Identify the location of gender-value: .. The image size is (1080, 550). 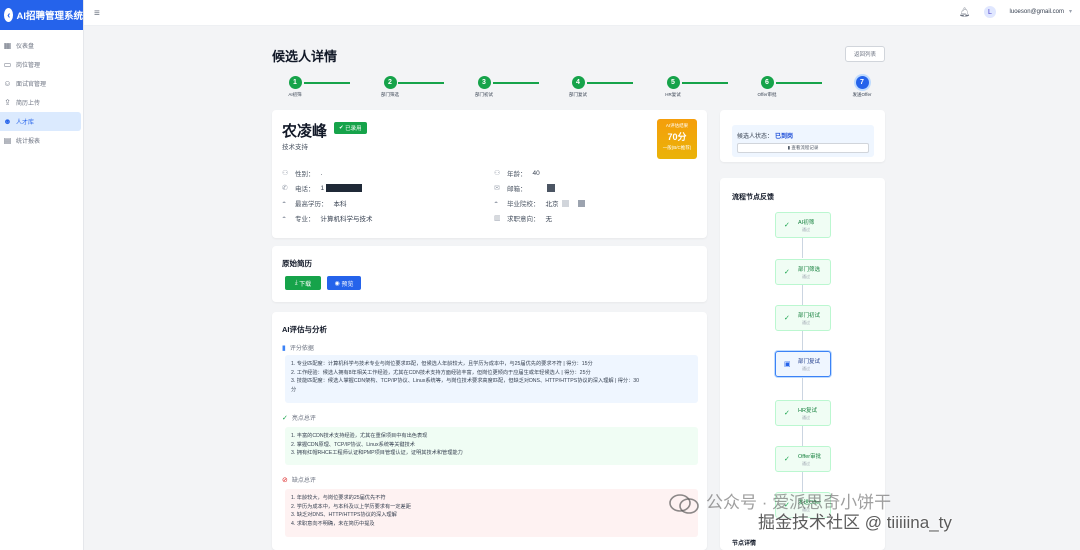
(321, 173).